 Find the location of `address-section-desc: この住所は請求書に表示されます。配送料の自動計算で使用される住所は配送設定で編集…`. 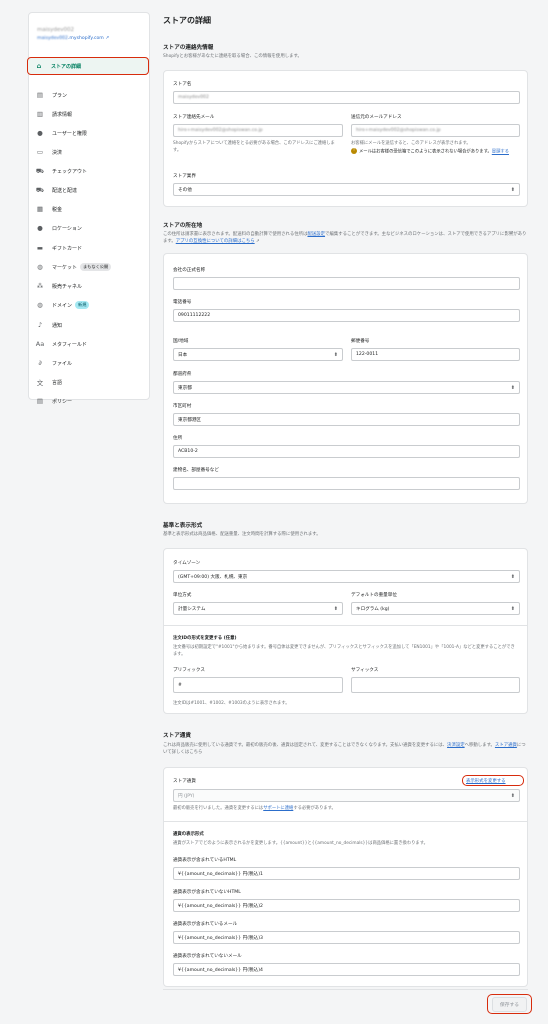

address-section-desc: この住所は請求書に表示されます。配送料の自動計算で使用される住所は配送設定で編集… is located at coordinates (345, 238).